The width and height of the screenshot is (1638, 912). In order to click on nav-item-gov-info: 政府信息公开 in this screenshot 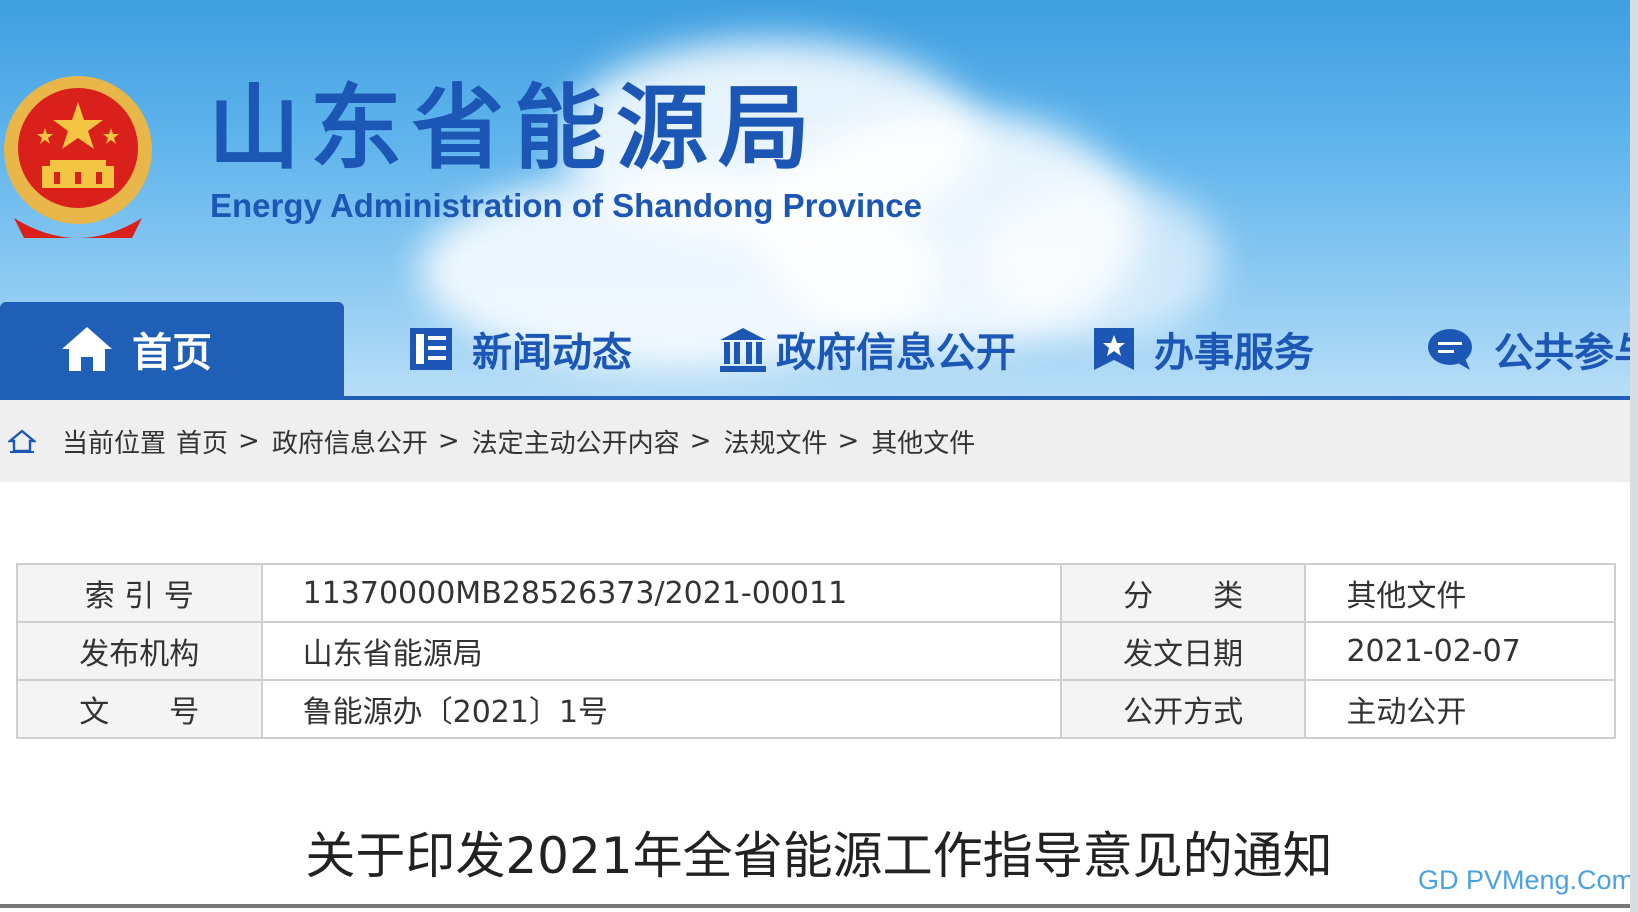, I will do `click(867, 349)`.